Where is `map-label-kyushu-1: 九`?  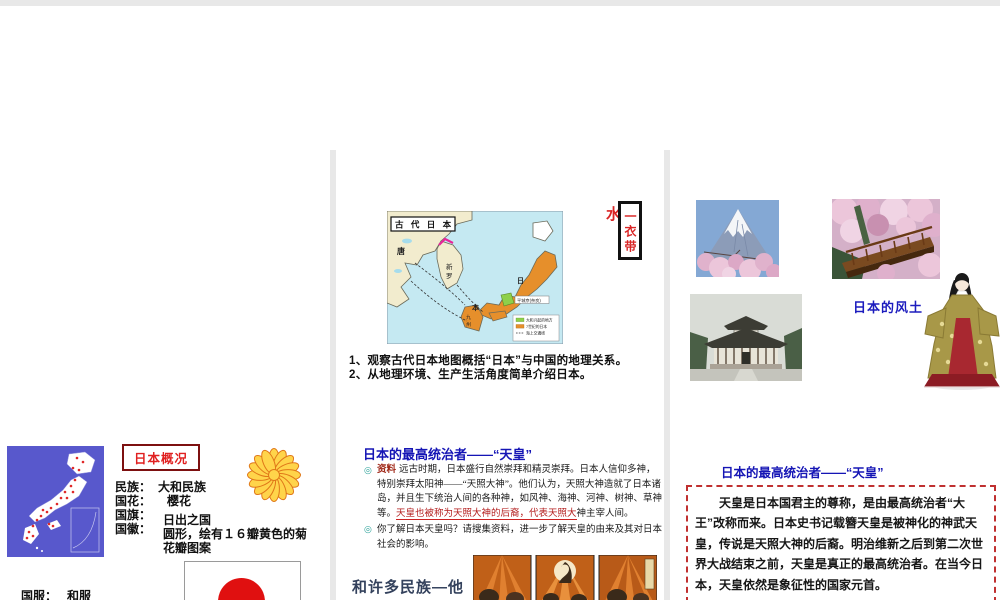 map-label-kyushu-1: 九 is located at coordinates (468, 317).